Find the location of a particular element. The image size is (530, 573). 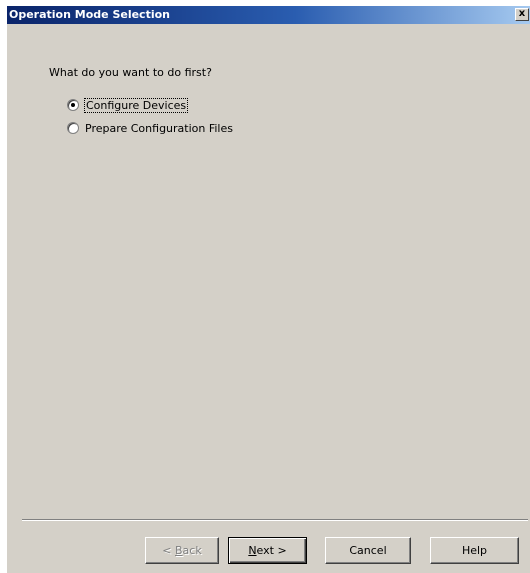

radio-configure-devices: Configure Devices is located at coordinates (128, 105).